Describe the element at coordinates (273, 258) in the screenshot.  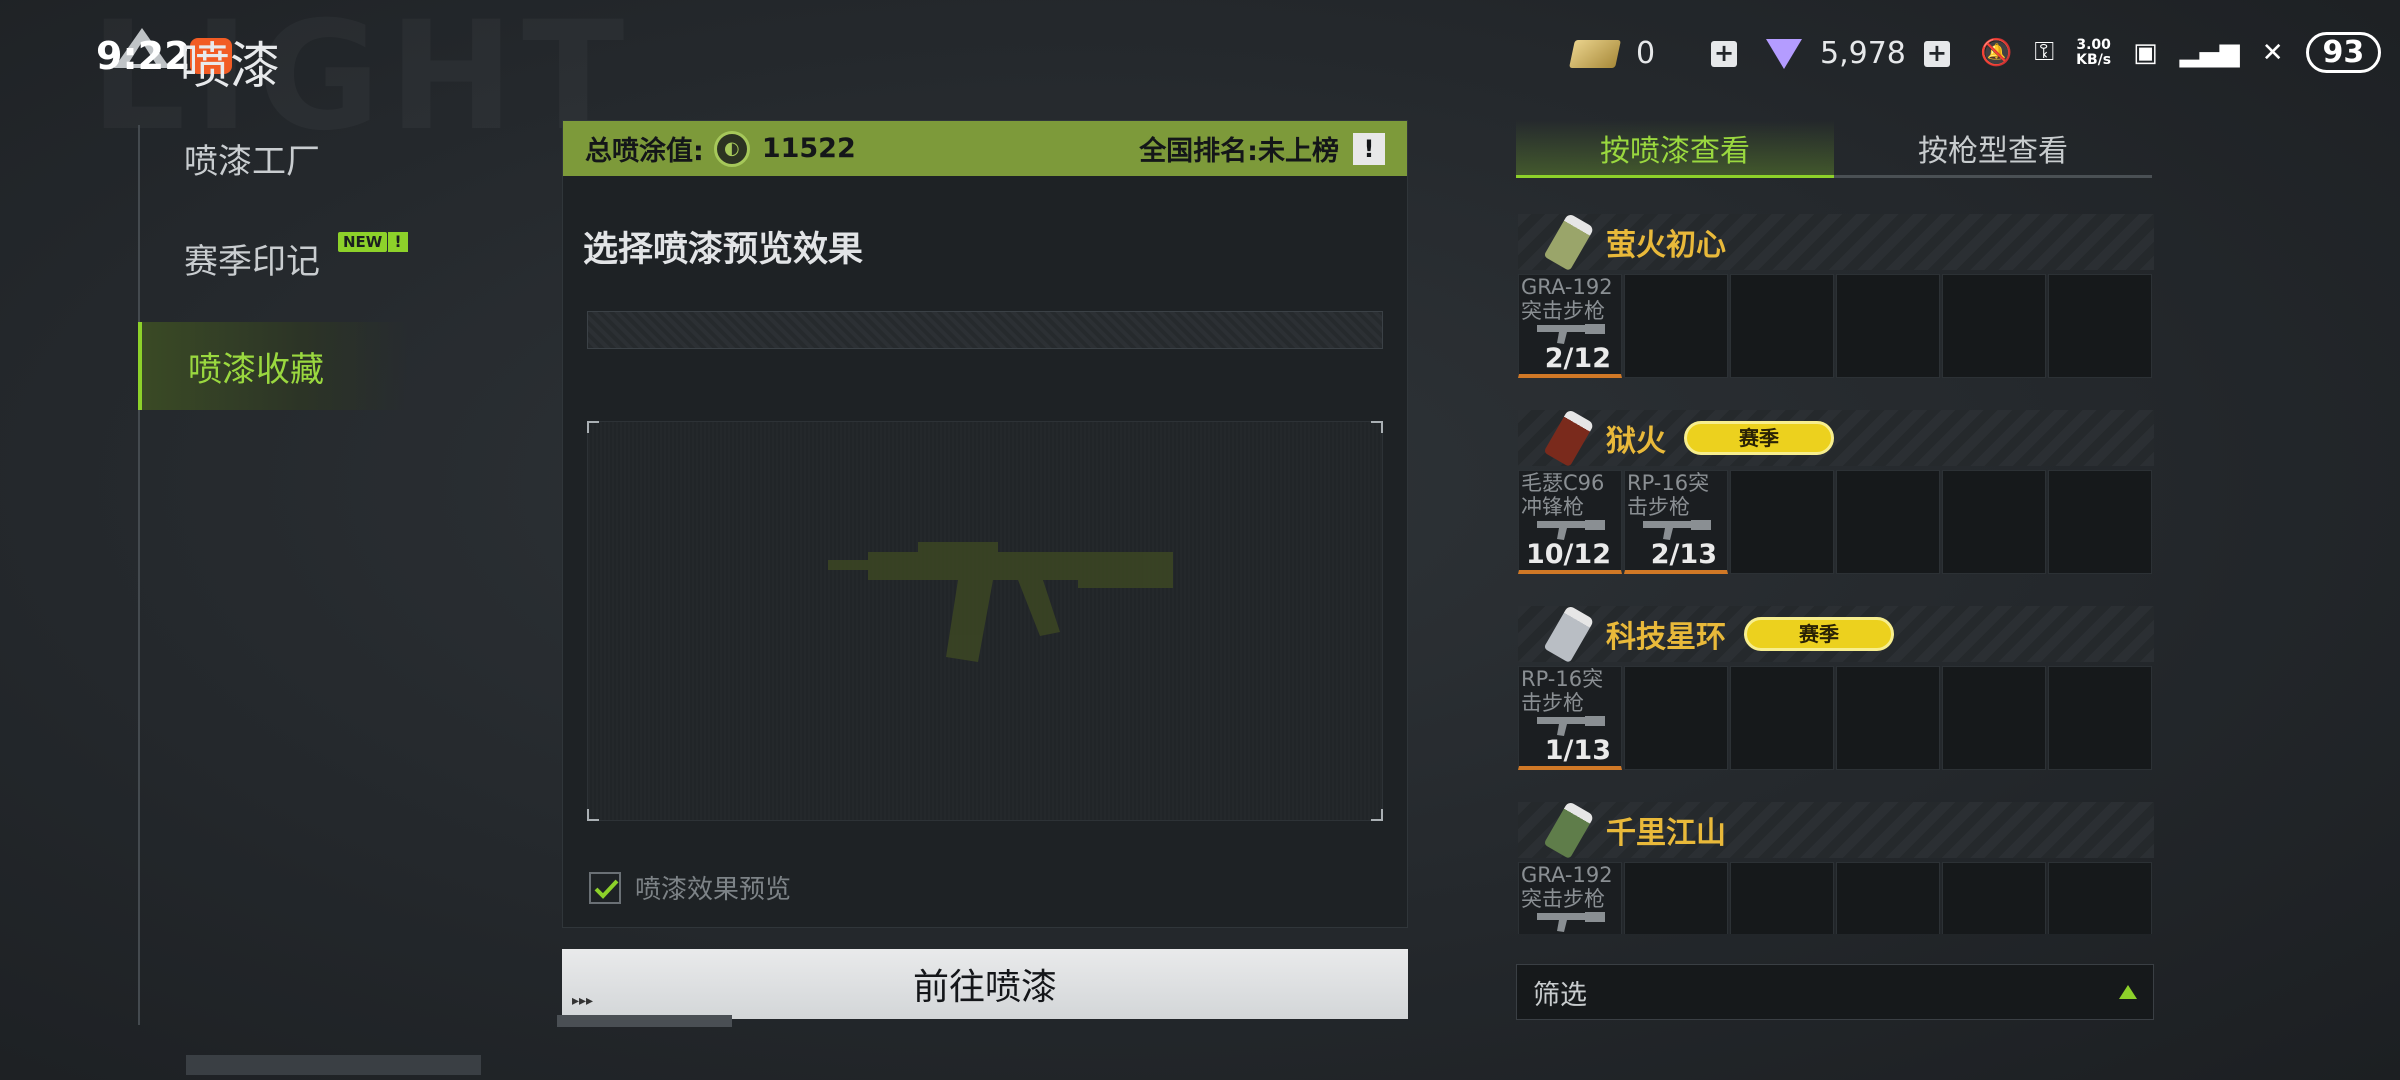
I see `nav-item-season-mark: 赛季印记` at that location.